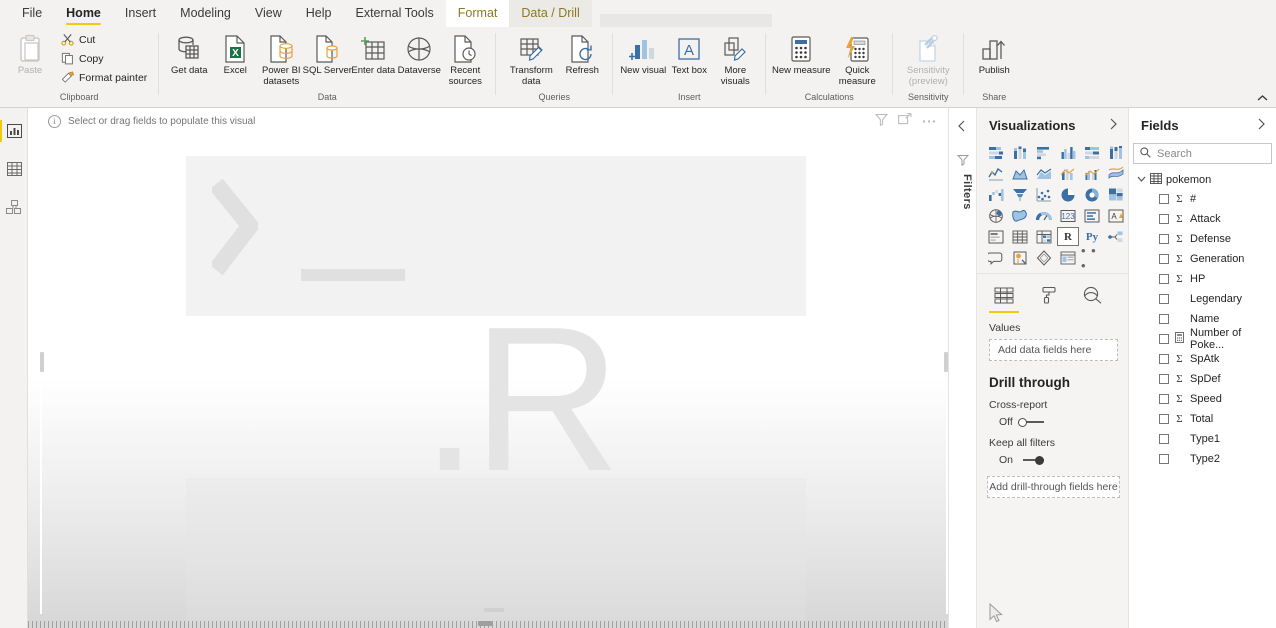  I want to click on viz-icon-treemap, so click(1116, 194).